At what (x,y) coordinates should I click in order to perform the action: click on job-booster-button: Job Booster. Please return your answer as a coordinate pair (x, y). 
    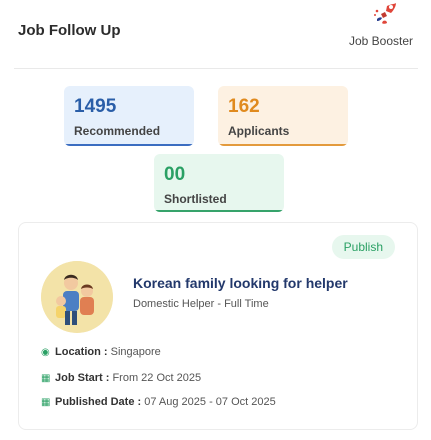
    Looking at the image, I should click on (381, 28).